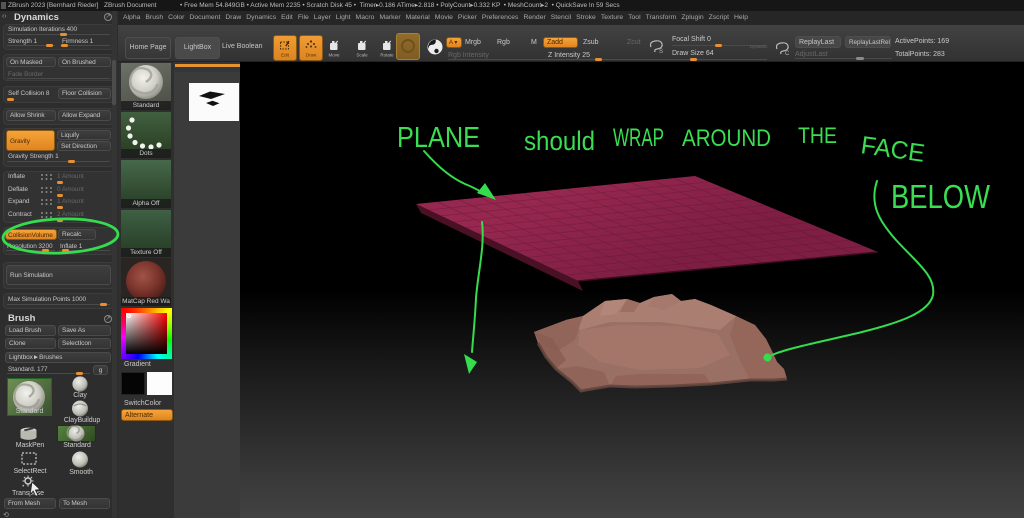  I want to click on svg-text: C, so click(787, 53).